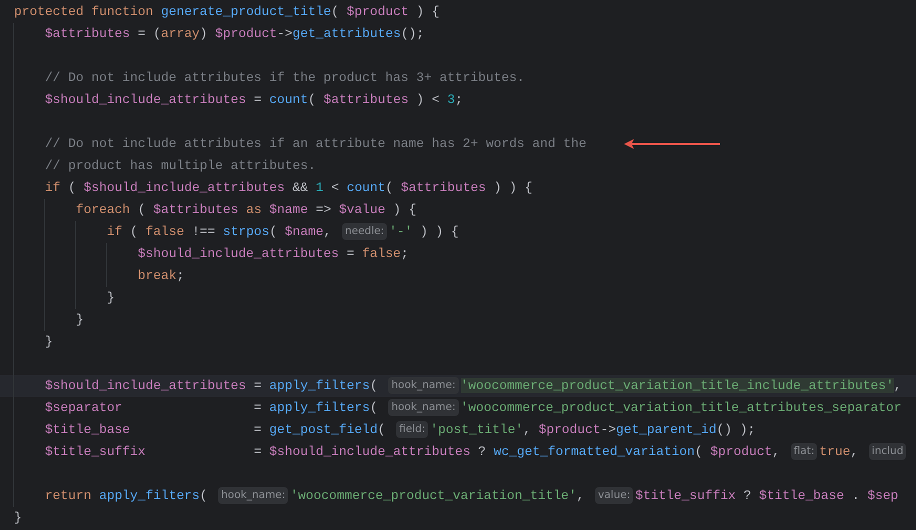 This screenshot has width=916, height=530. I want to click on function-name: get_attributes, so click(346, 33).